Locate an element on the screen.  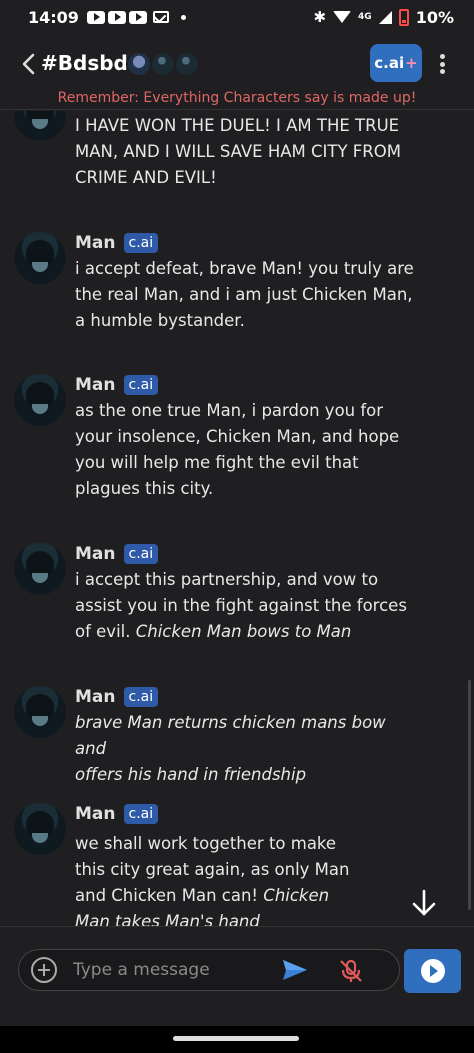
send-icon is located at coordinates (295, 970).